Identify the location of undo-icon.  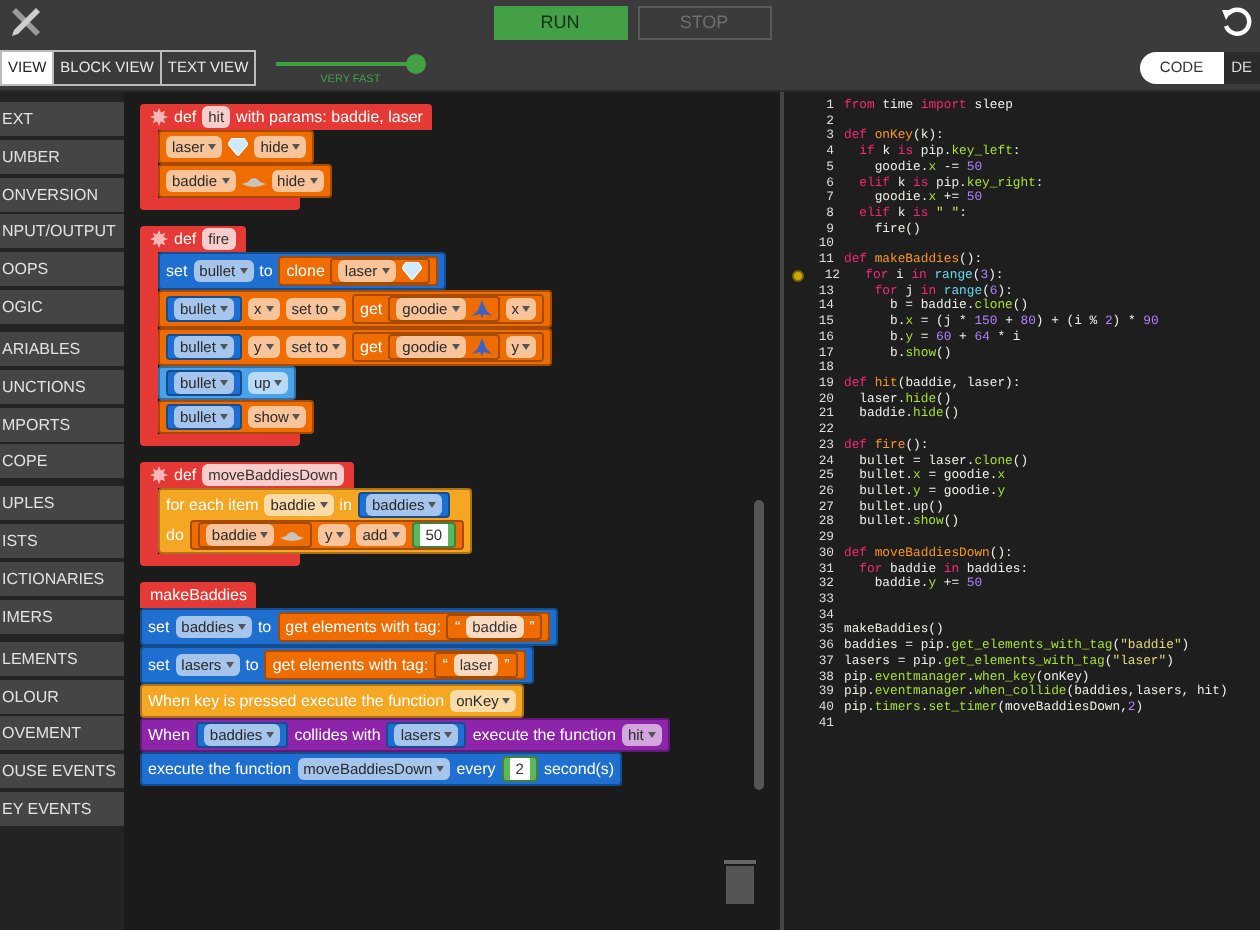
(1236, 22).